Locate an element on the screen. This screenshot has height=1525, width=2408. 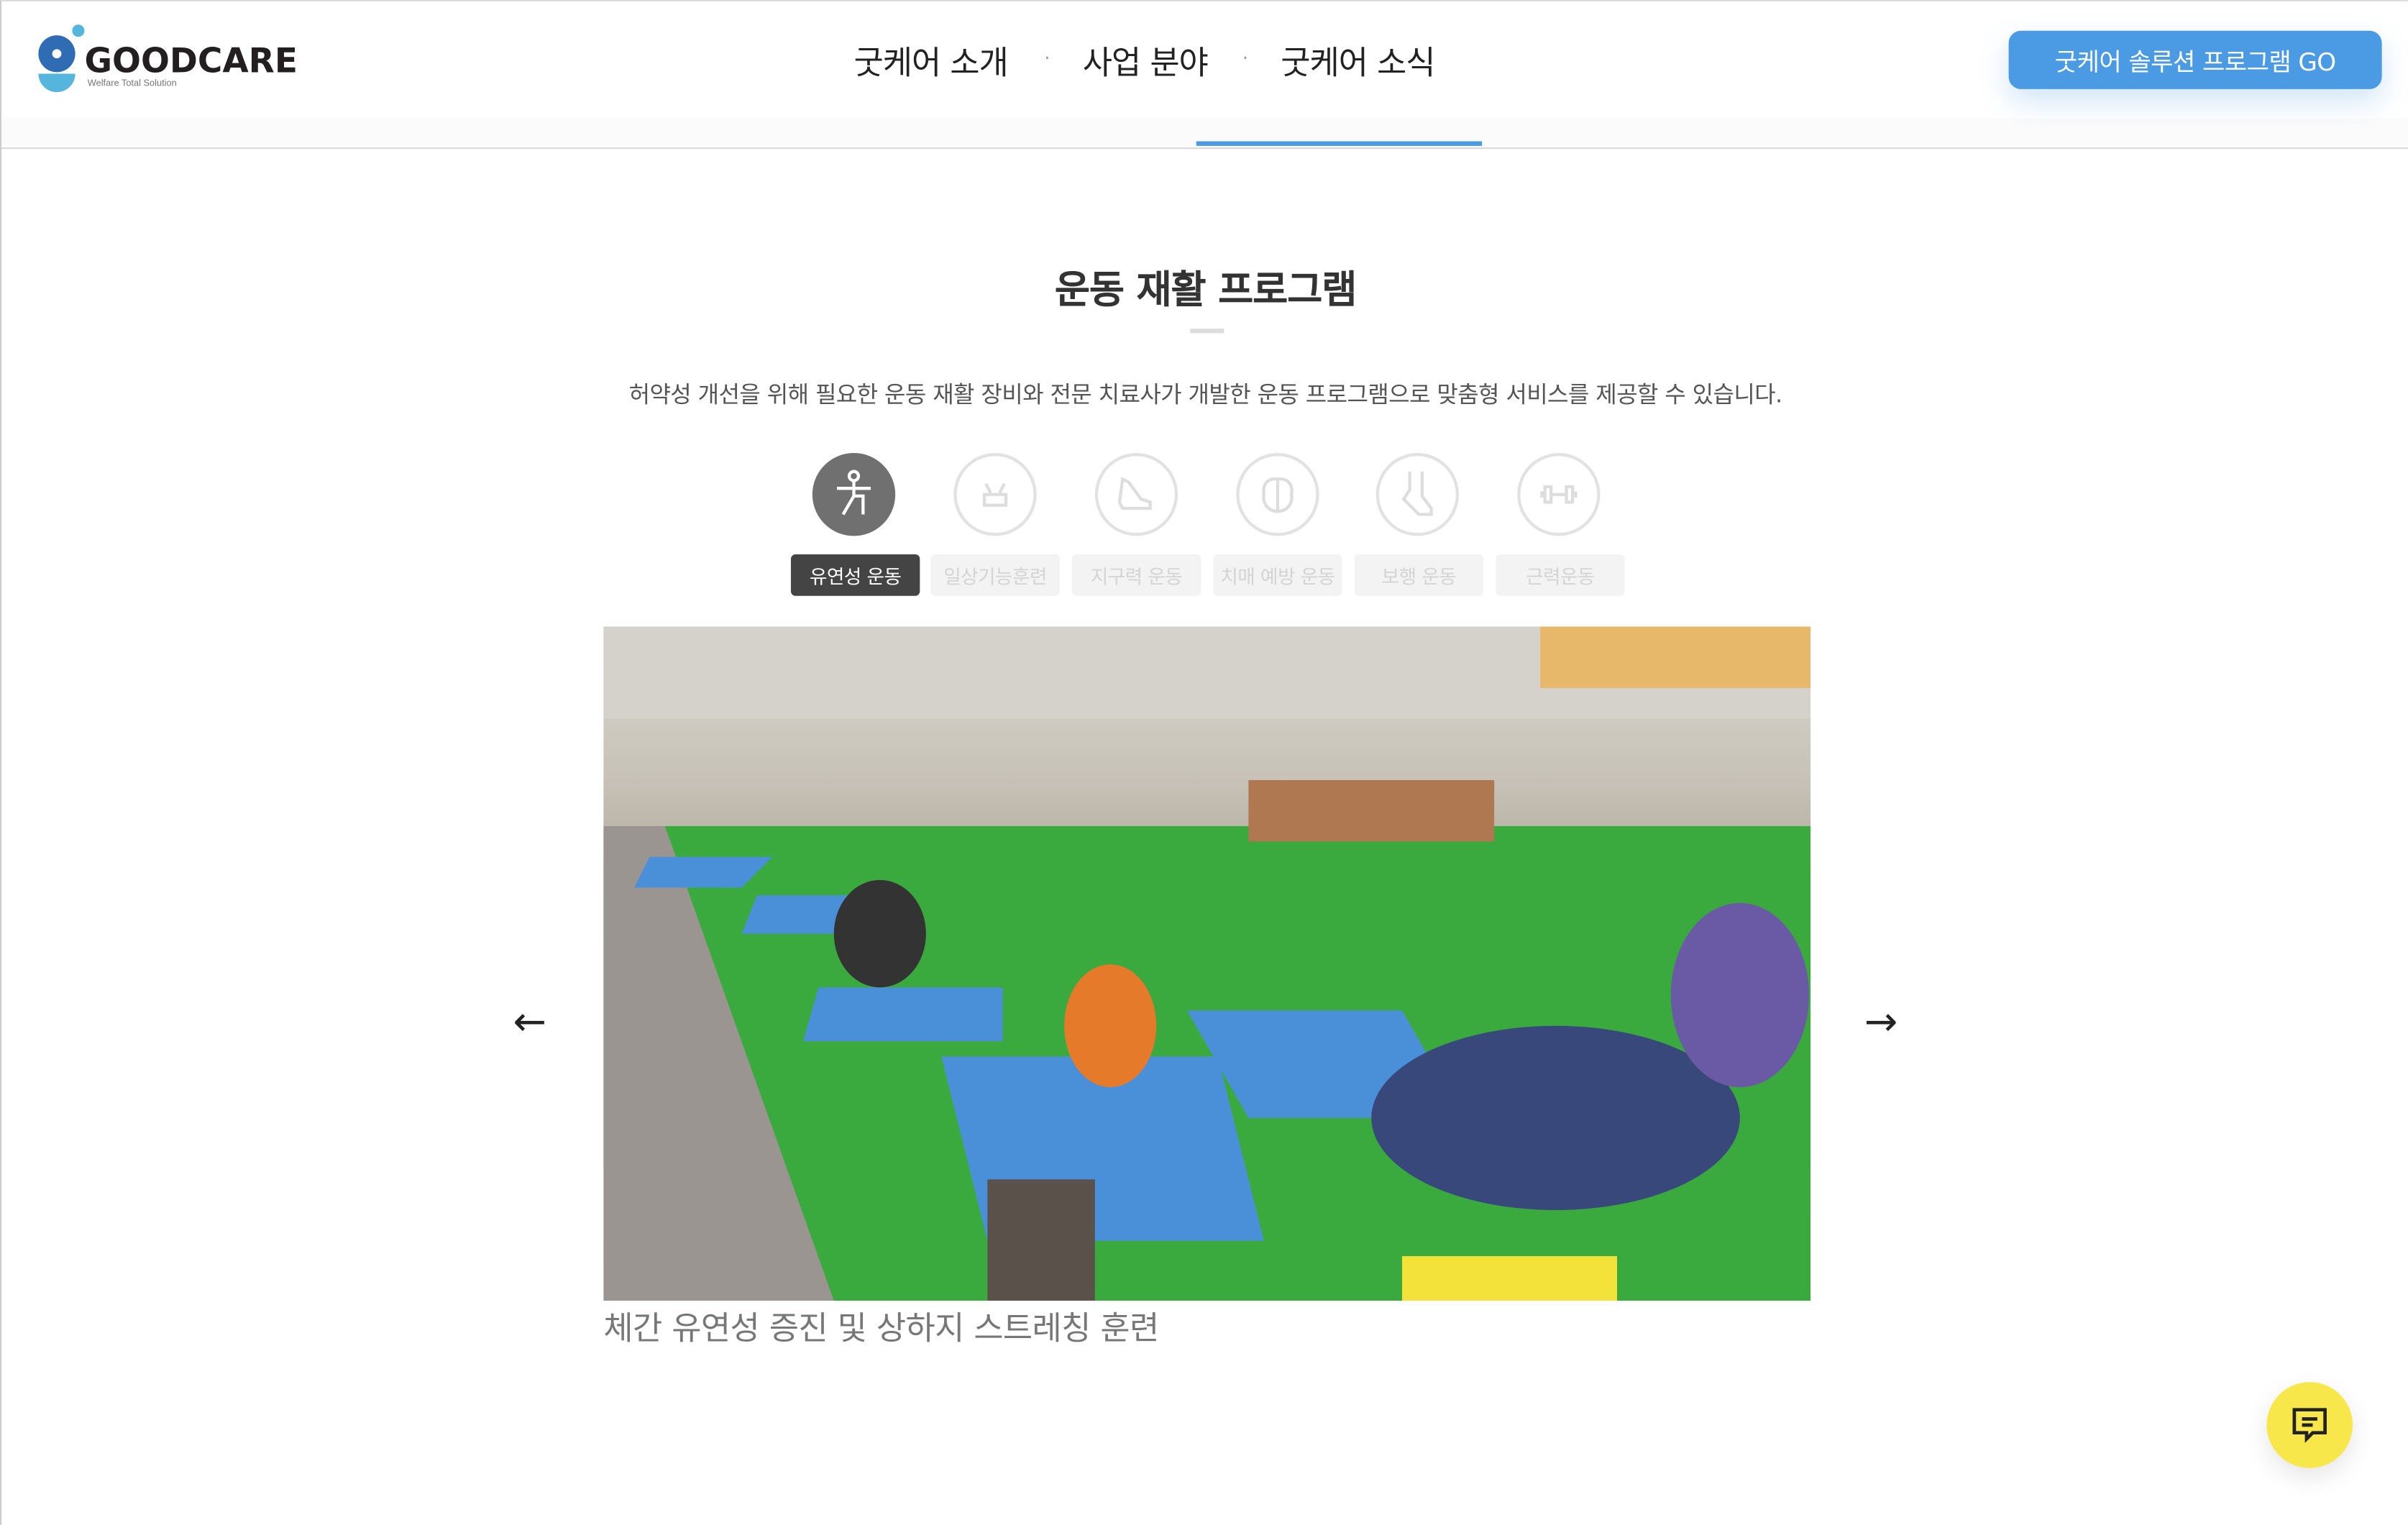
tab-daily-function-icon-button is located at coordinates (995, 494).